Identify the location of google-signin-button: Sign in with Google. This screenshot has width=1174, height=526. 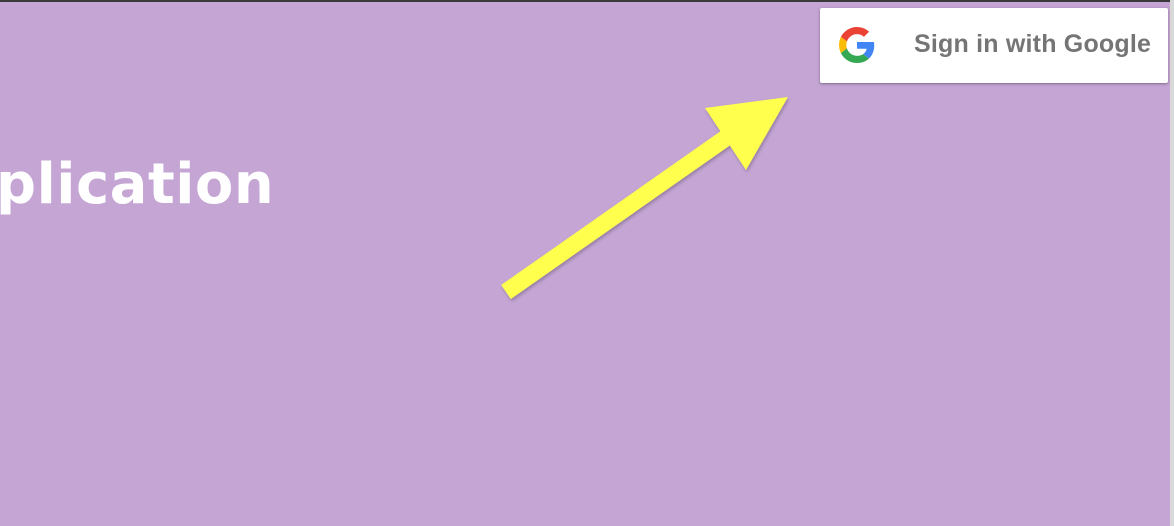
(994, 45).